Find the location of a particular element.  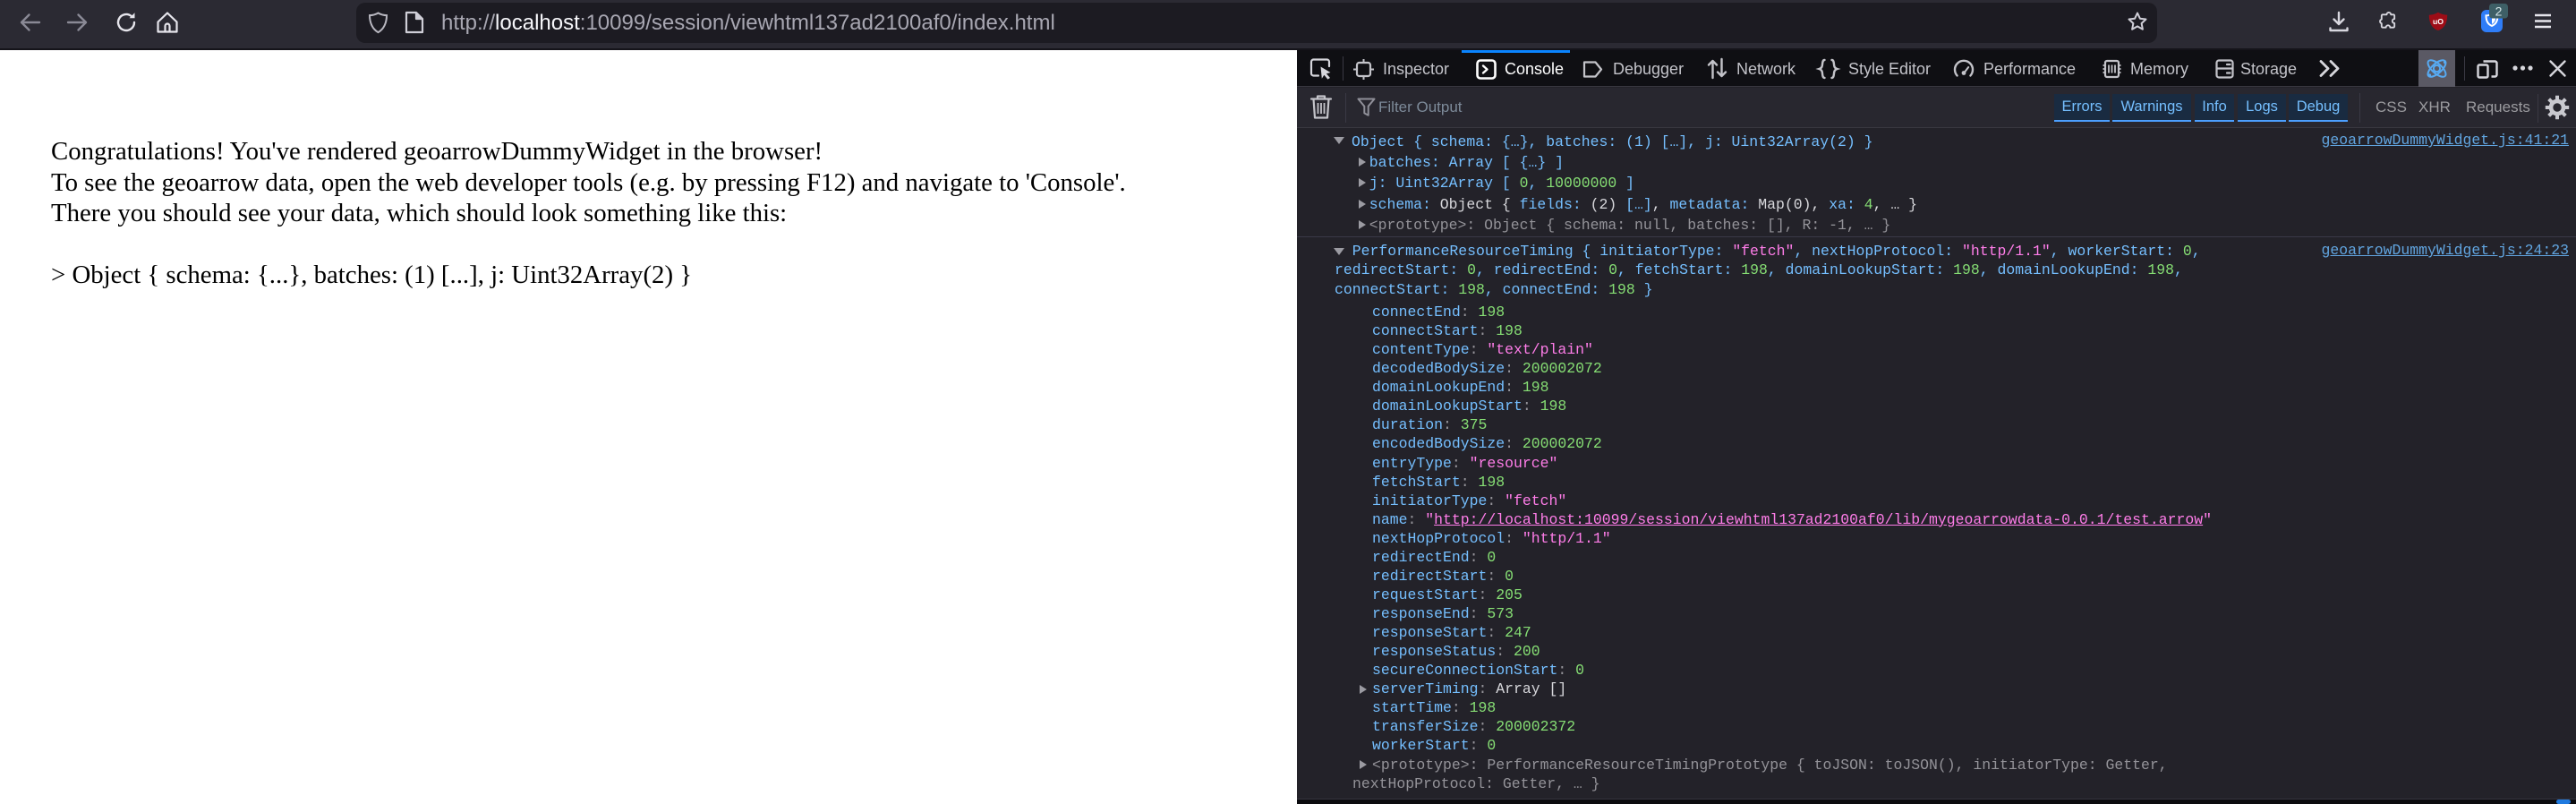

svg-text: 2 is located at coordinates (2499, 12).